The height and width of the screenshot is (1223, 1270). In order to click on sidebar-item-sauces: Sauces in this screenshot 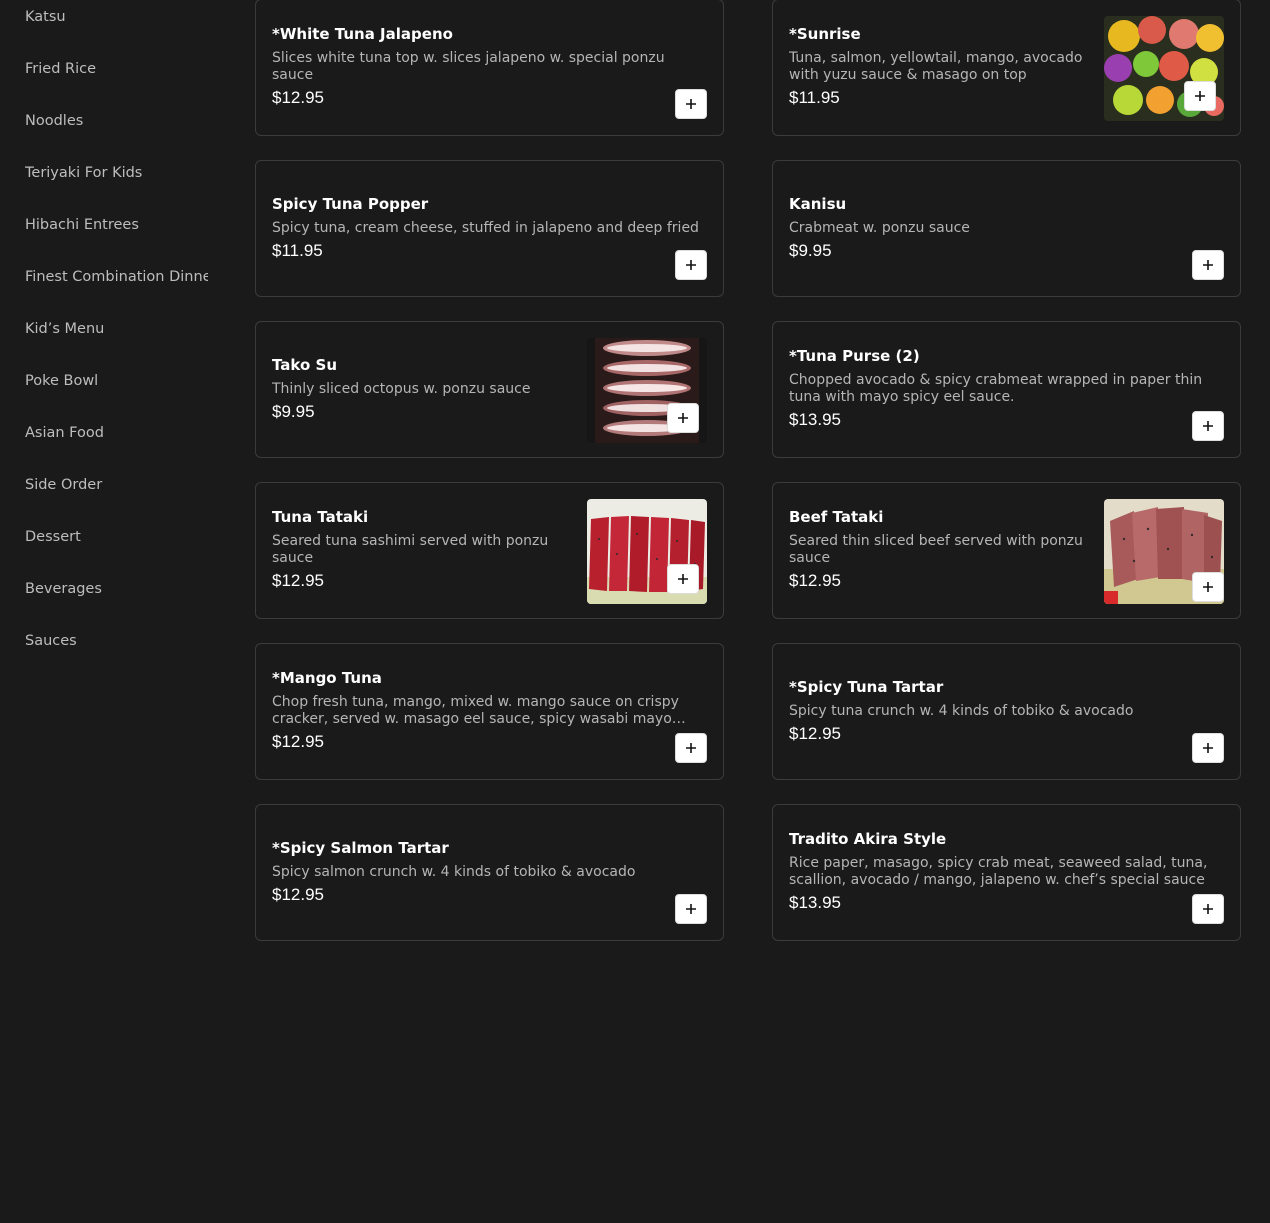, I will do `click(116, 641)`.